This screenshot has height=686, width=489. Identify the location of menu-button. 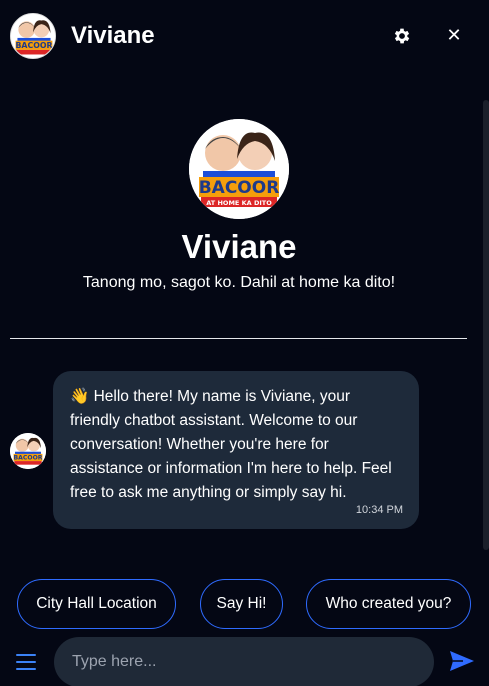
(26, 662).